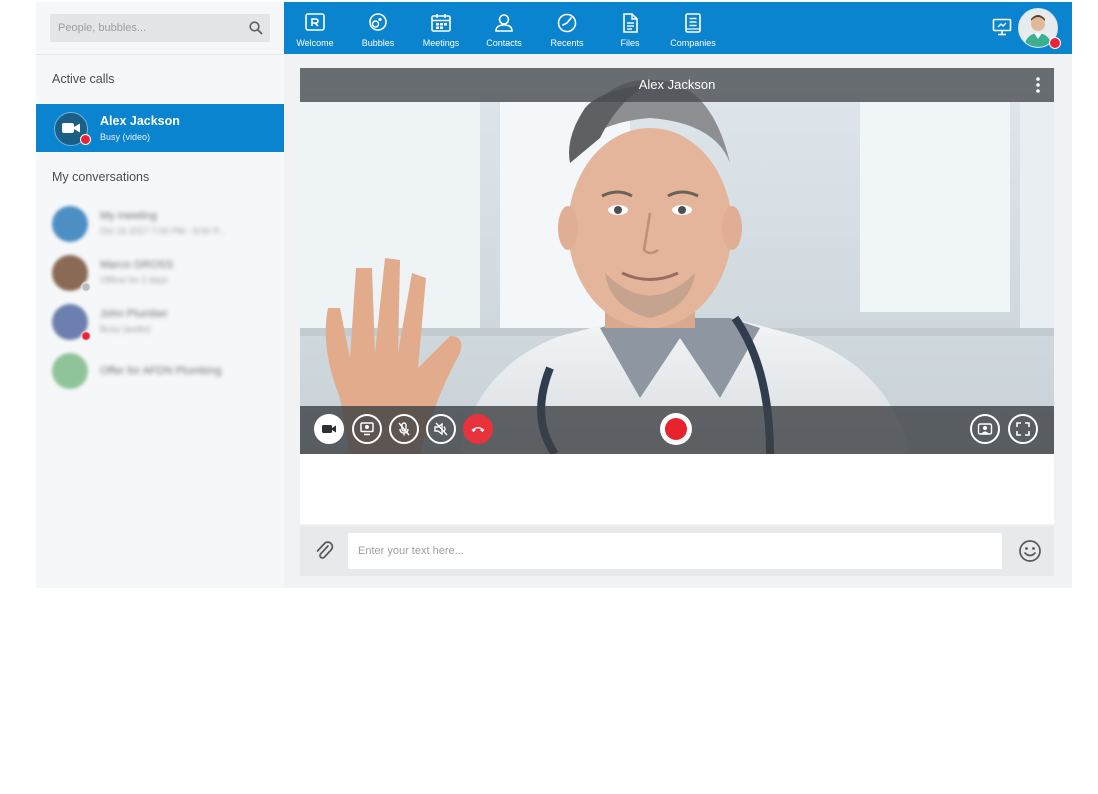 The image size is (1098, 794). I want to click on nav-files: Files, so click(630, 28).